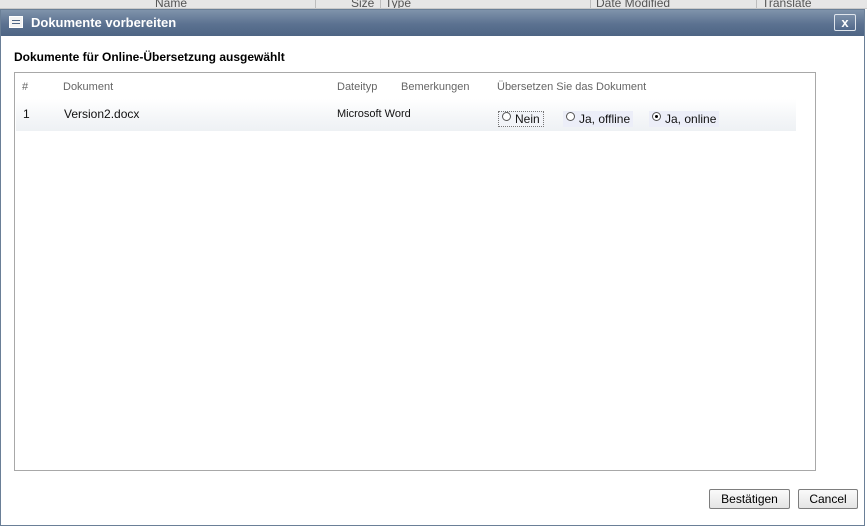  What do you see at coordinates (656, 116) in the screenshot?
I see `radio-online-icon` at bounding box center [656, 116].